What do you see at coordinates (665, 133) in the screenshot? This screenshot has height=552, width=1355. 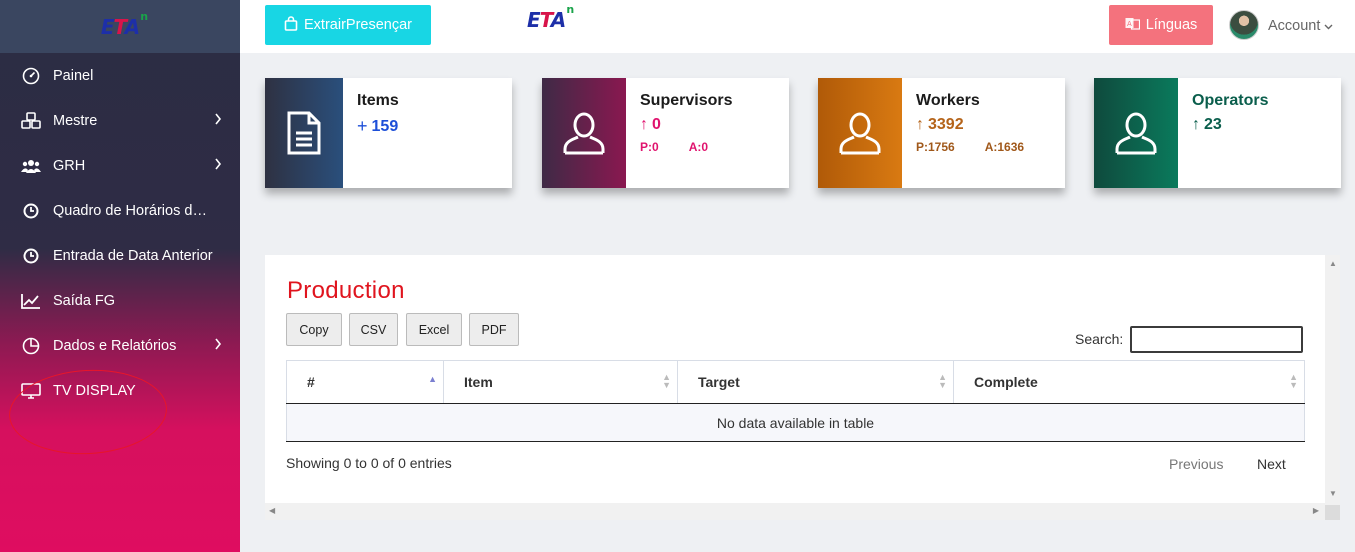 I see `supervisors-card: Supervisors ↑ 0 P:0 A:0` at bounding box center [665, 133].